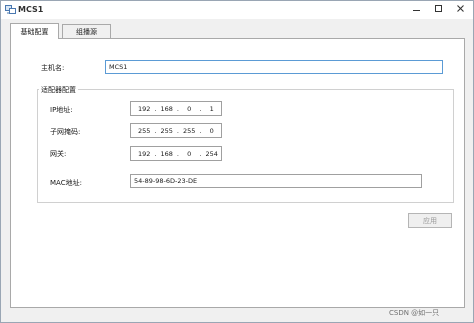  Describe the element at coordinates (276, 181) in the screenshot. I see `mac-address-input: 54-89-98-6D-23-DE` at that location.